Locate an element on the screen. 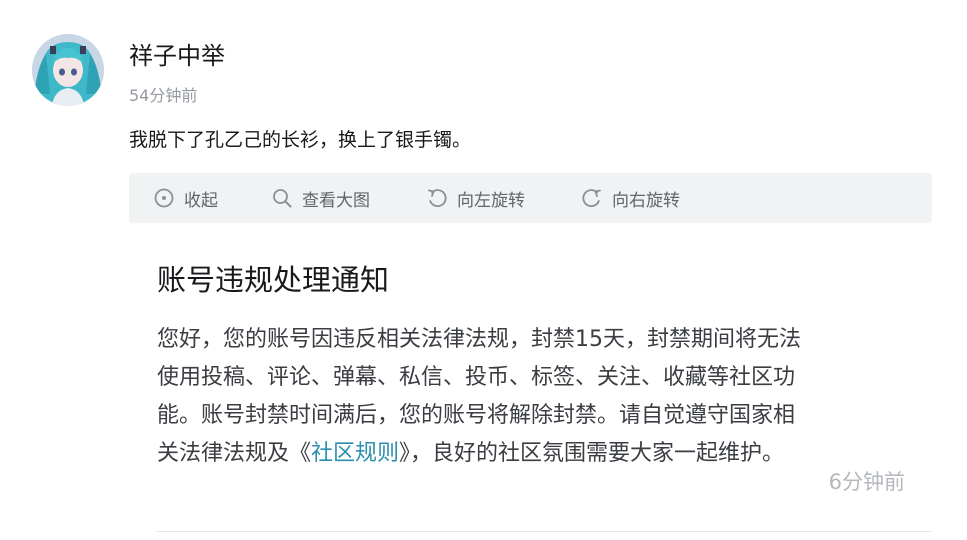  notice-text-after-link: 》，良好的社区氛围需要大家一起维护。 is located at coordinates (592, 453).